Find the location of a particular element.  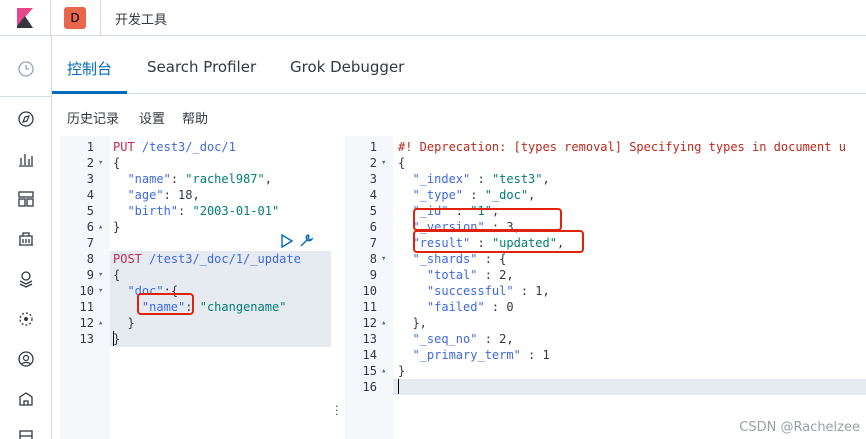

tab-grok-debugger: Grok Debugger is located at coordinates (347, 67).